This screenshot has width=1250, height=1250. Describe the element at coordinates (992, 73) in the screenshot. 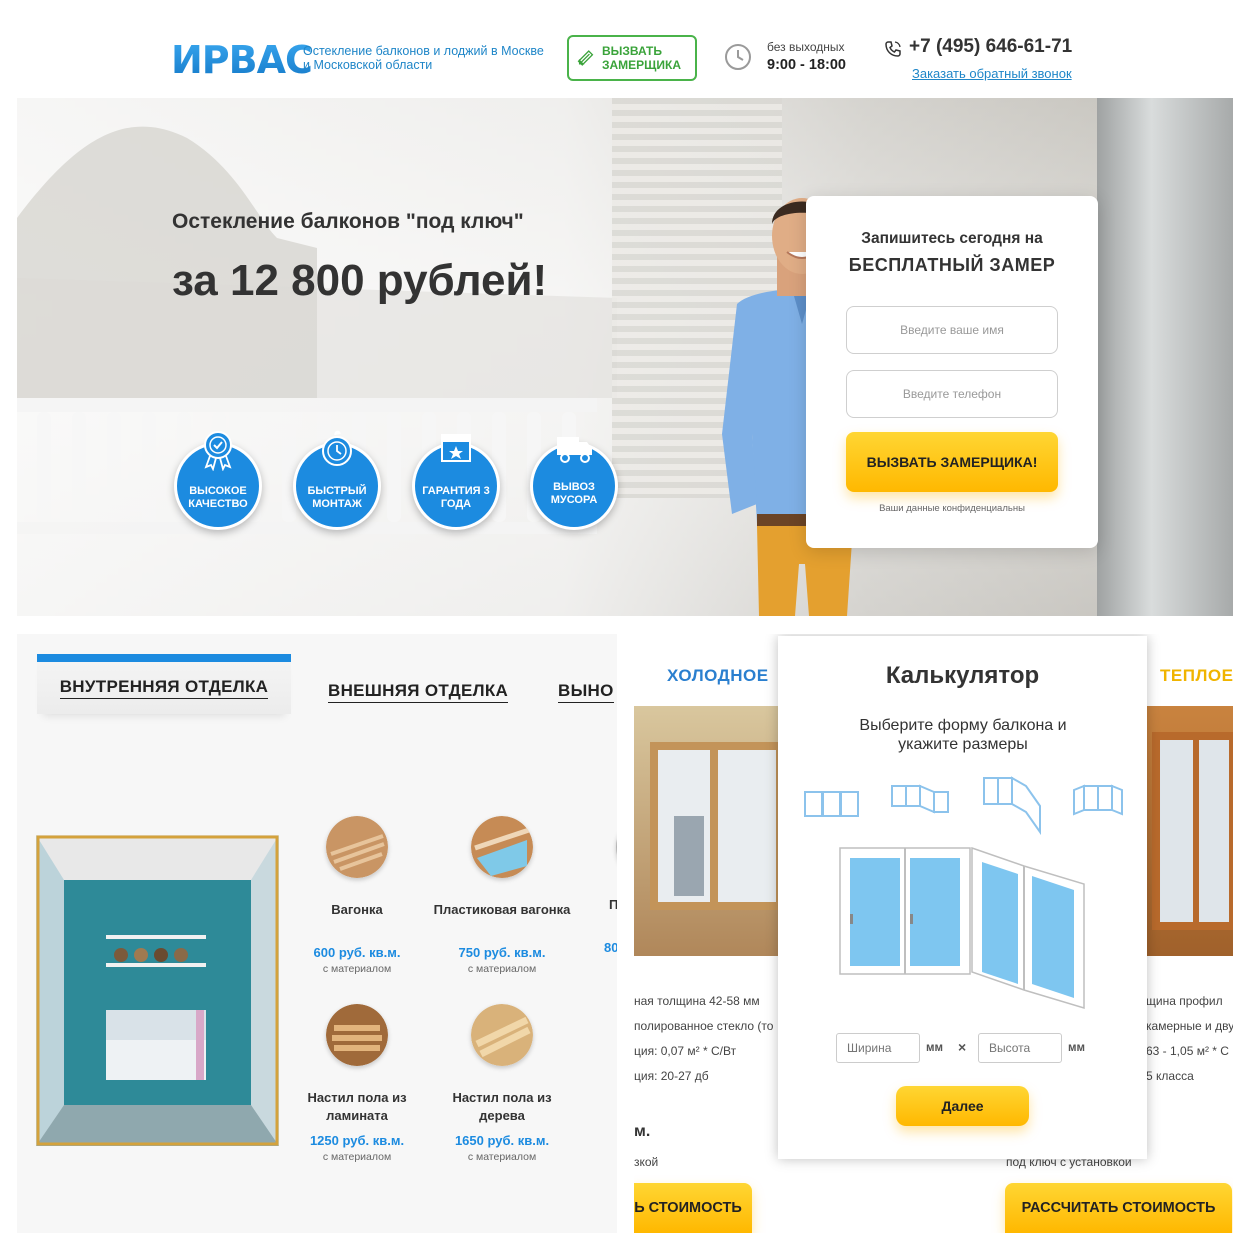

I see `callback-link: Заказать обратный звонок` at that location.